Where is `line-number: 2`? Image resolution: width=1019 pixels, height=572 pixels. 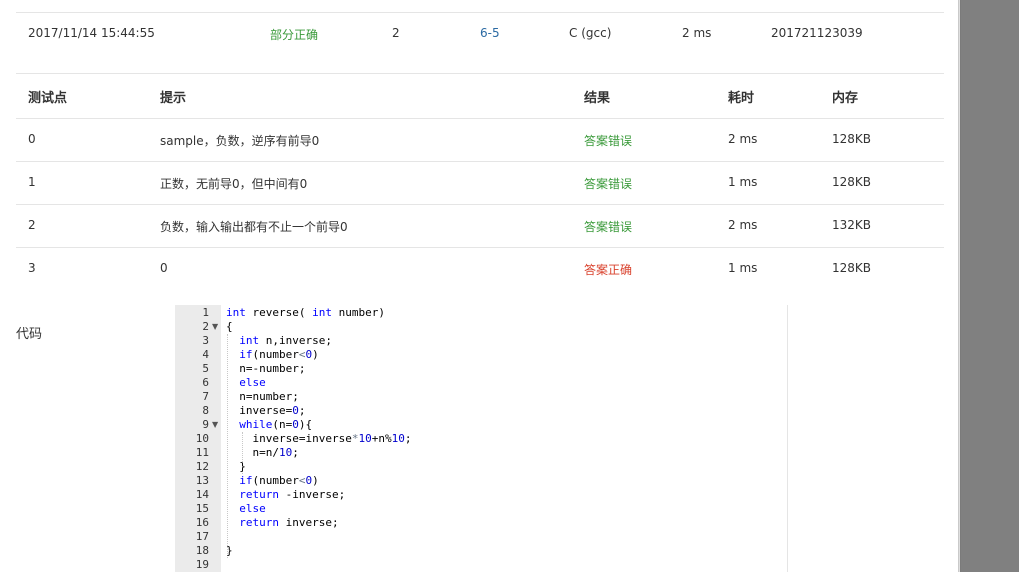
line-number: 2 is located at coordinates (205, 326).